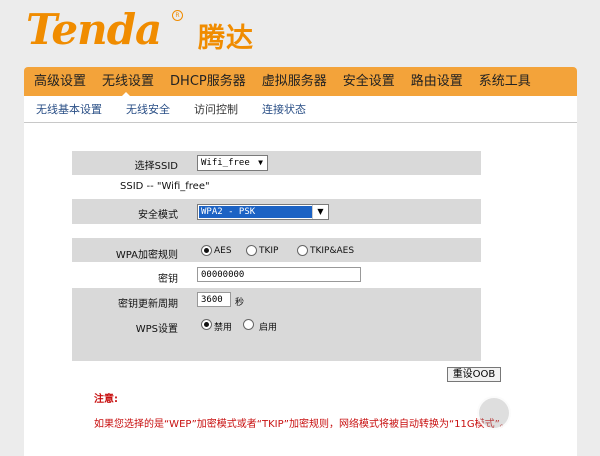  What do you see at coordinates (248, 324) in the screenshot?
I see `wps-enable-radio` at bounding box center [248, 324].